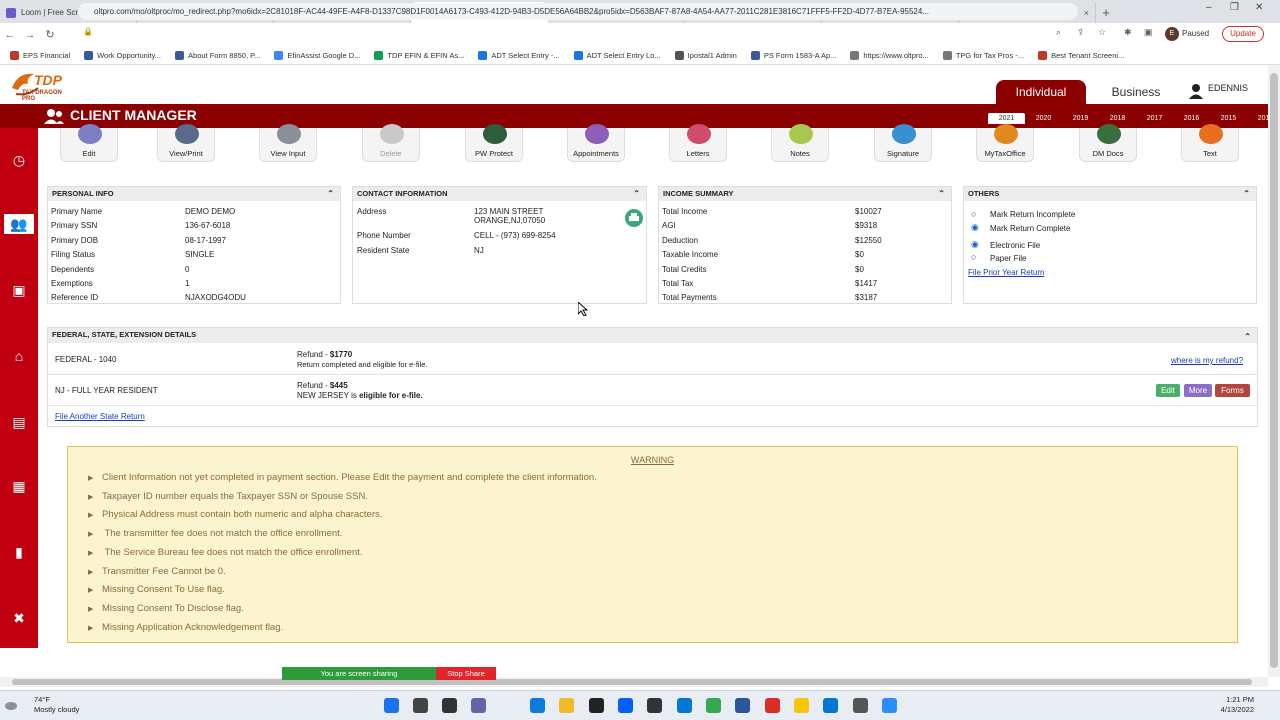  I want to click on notes-icon, so click(801, 705).